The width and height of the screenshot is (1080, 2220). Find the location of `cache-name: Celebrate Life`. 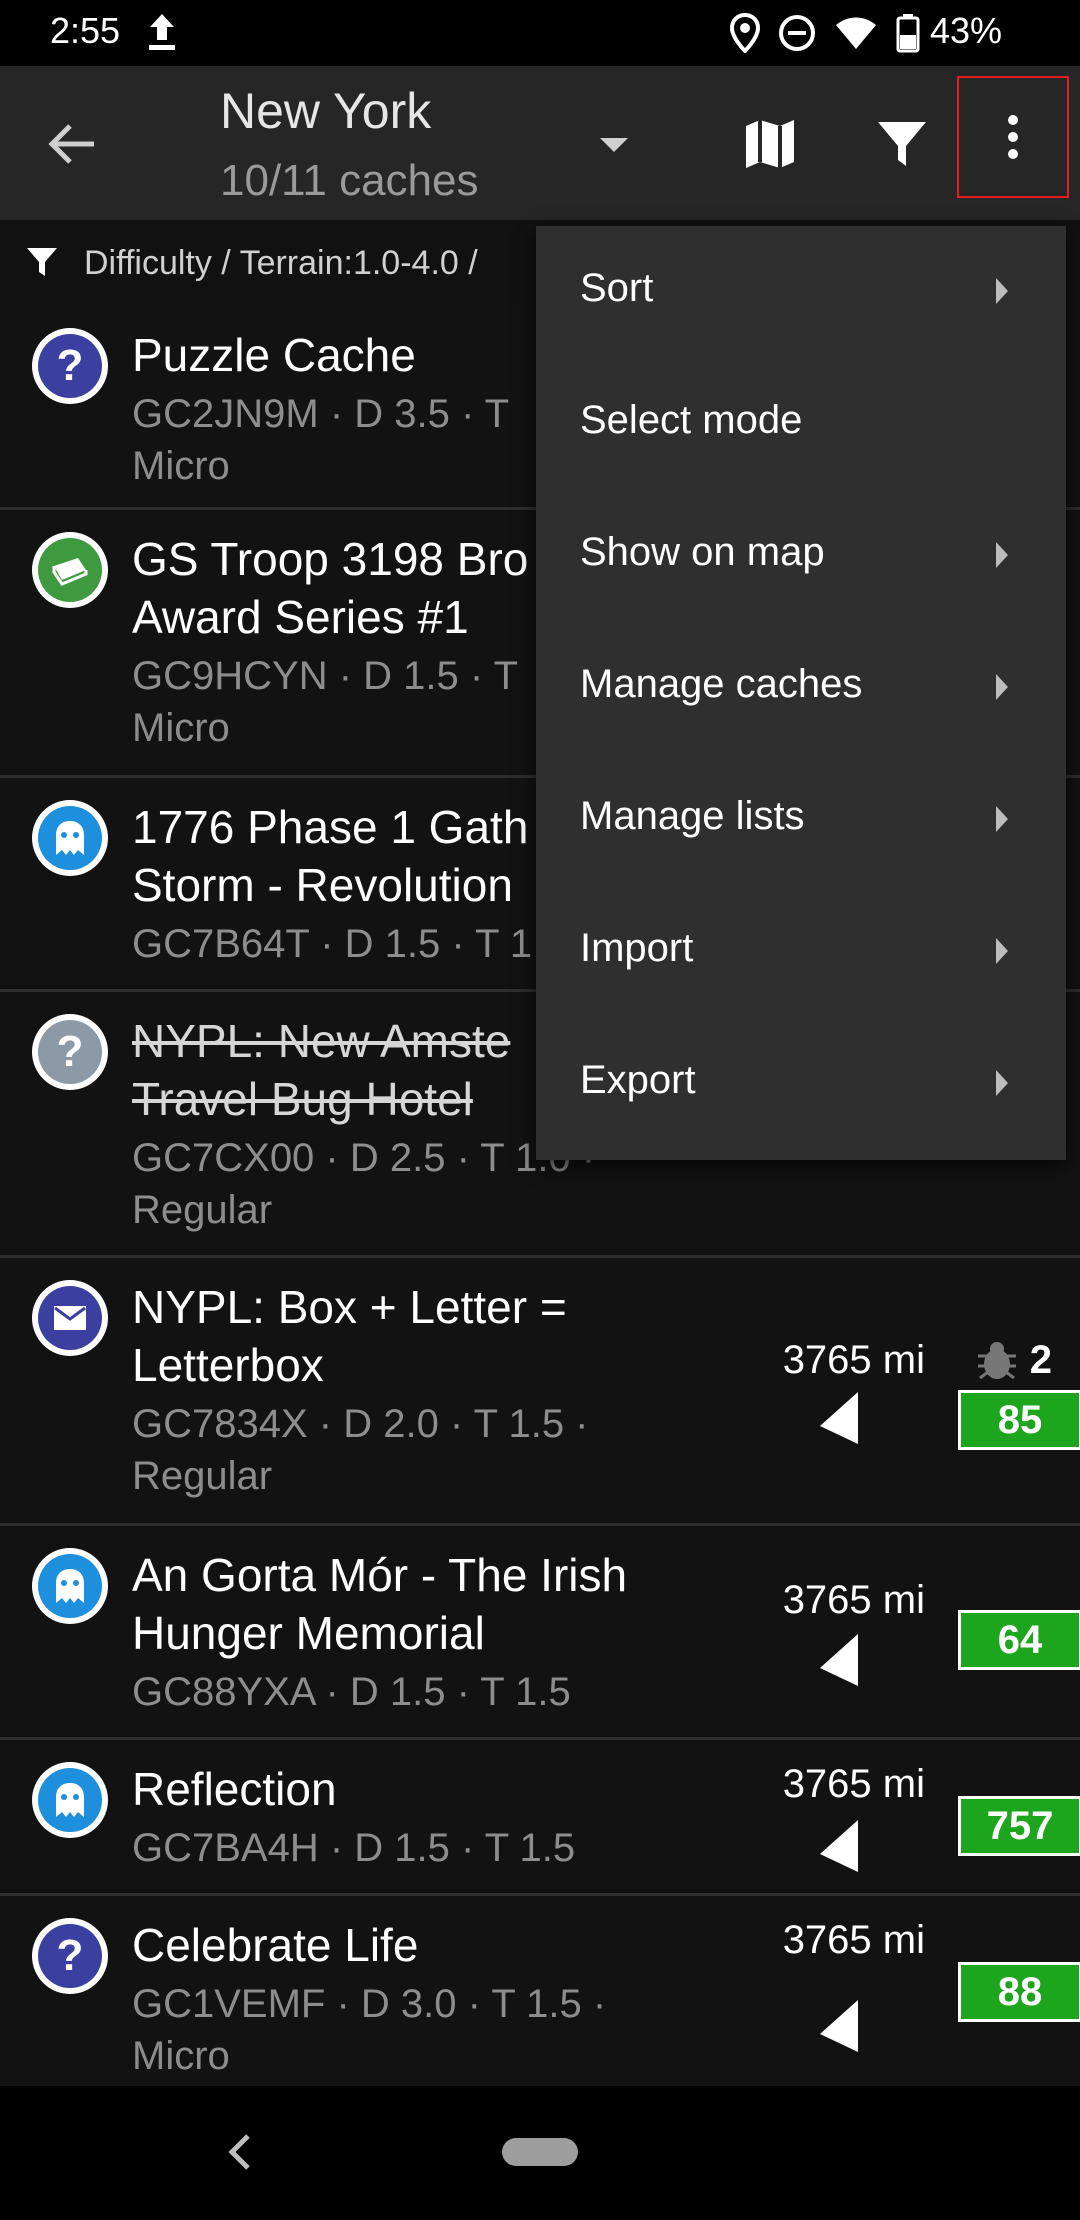

cache-name: Celebrate Life is located at coordinates (275, 1945).